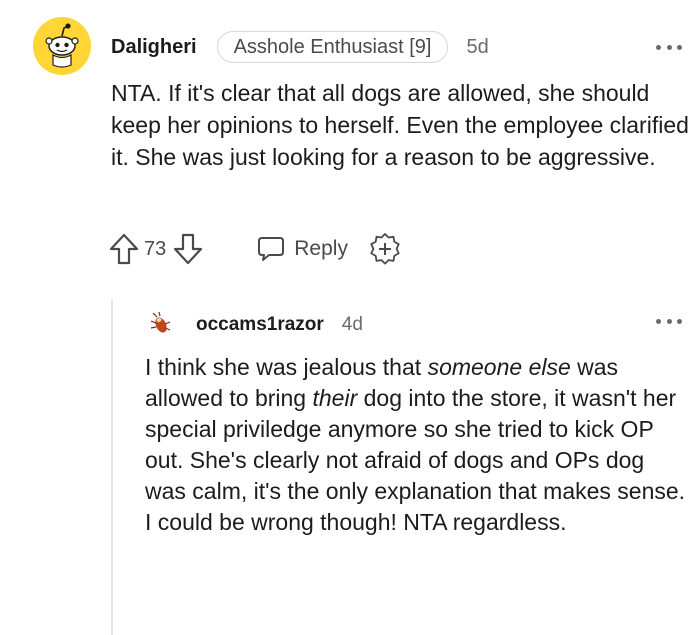 This screenshot has width=700, height=635. I want to click on award-button, so click(385, 249).